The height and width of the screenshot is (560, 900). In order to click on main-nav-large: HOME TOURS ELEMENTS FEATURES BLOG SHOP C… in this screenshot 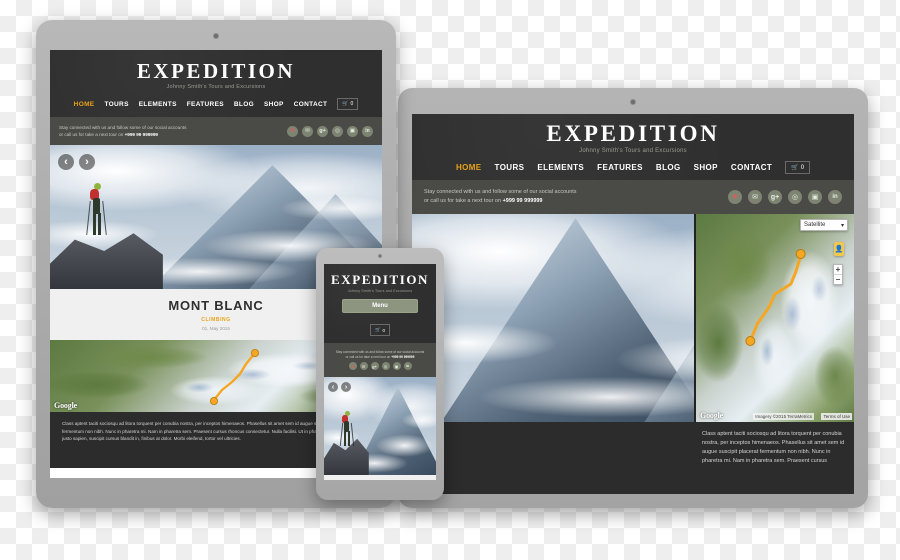, I will do `click(633, 167)`.